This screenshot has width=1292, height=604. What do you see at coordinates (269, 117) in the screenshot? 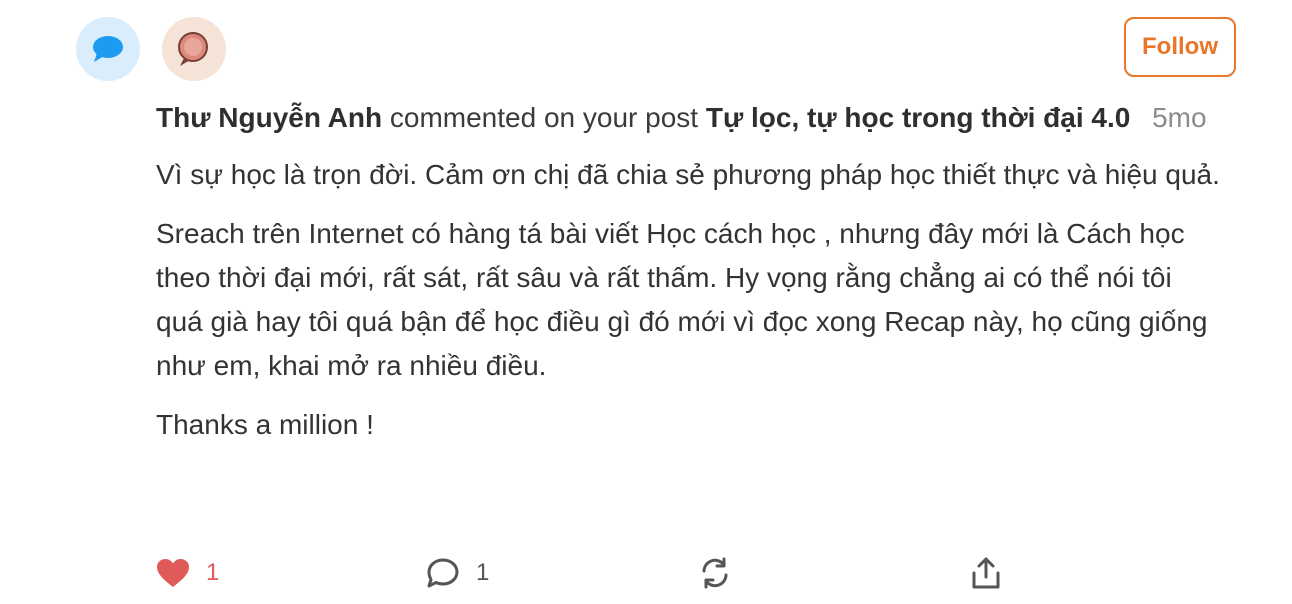
I see `author-name: Thư Nguyễn Anh` at bounding box center [269, 117].